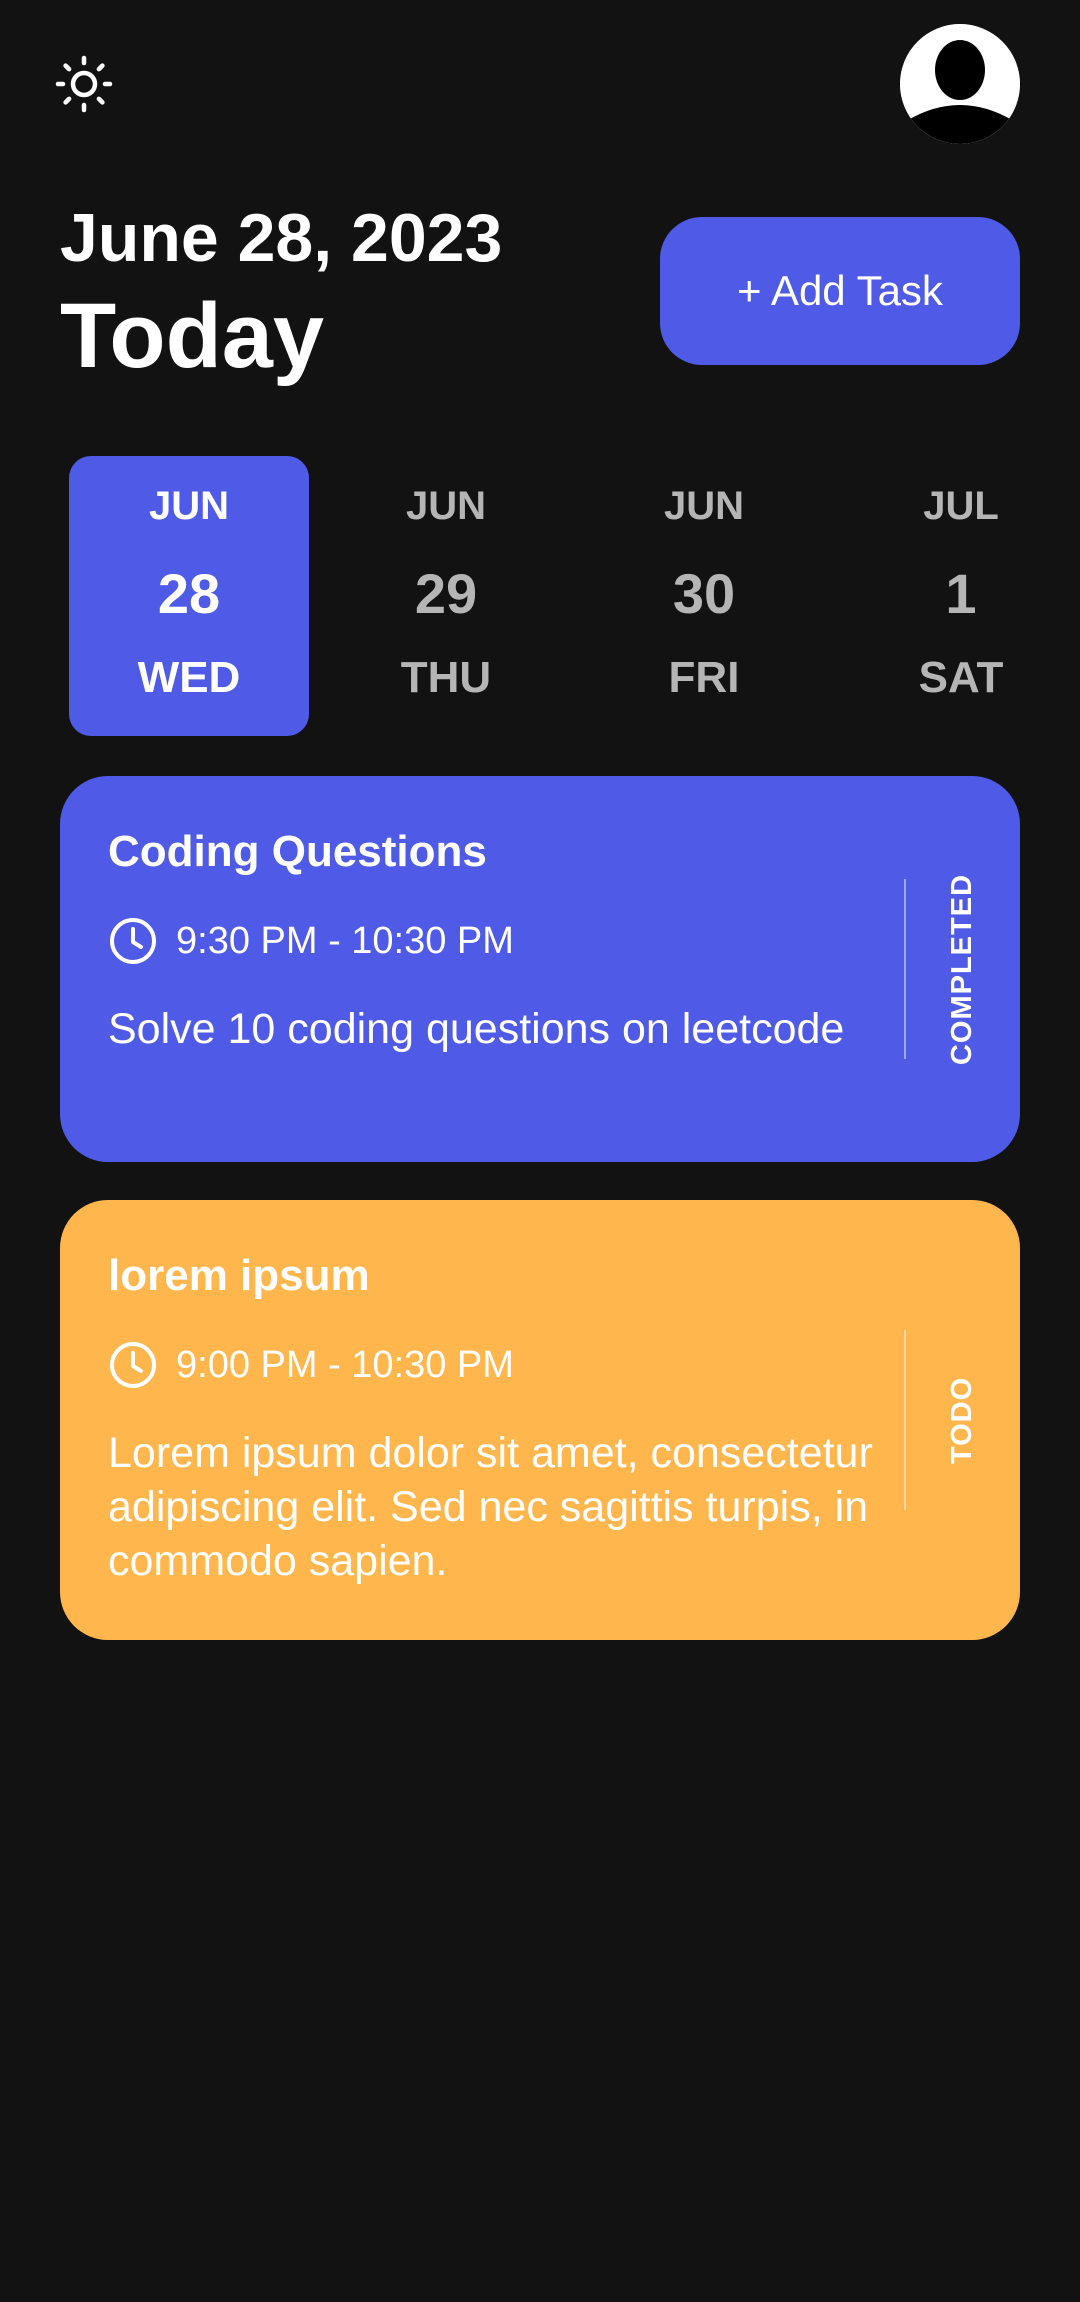  I want to click on date-day: 30, so click(704, 593).